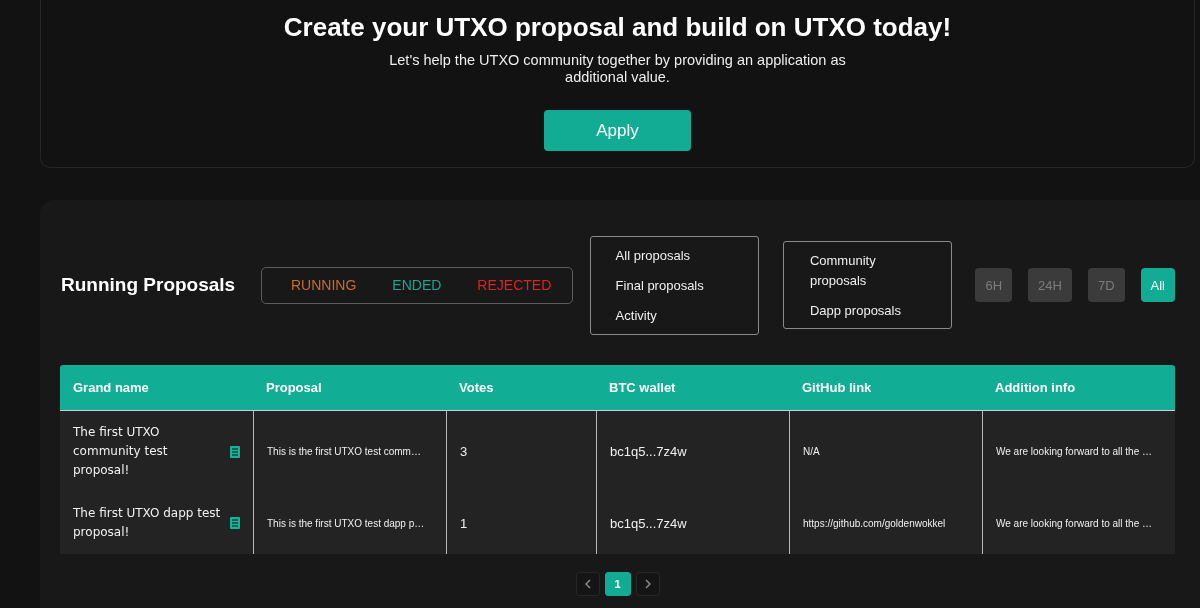  Describe the element at coordinates (121, 451) in the screenshot. I see `proposal-name: The first UTXO community test proposal!` at that location.